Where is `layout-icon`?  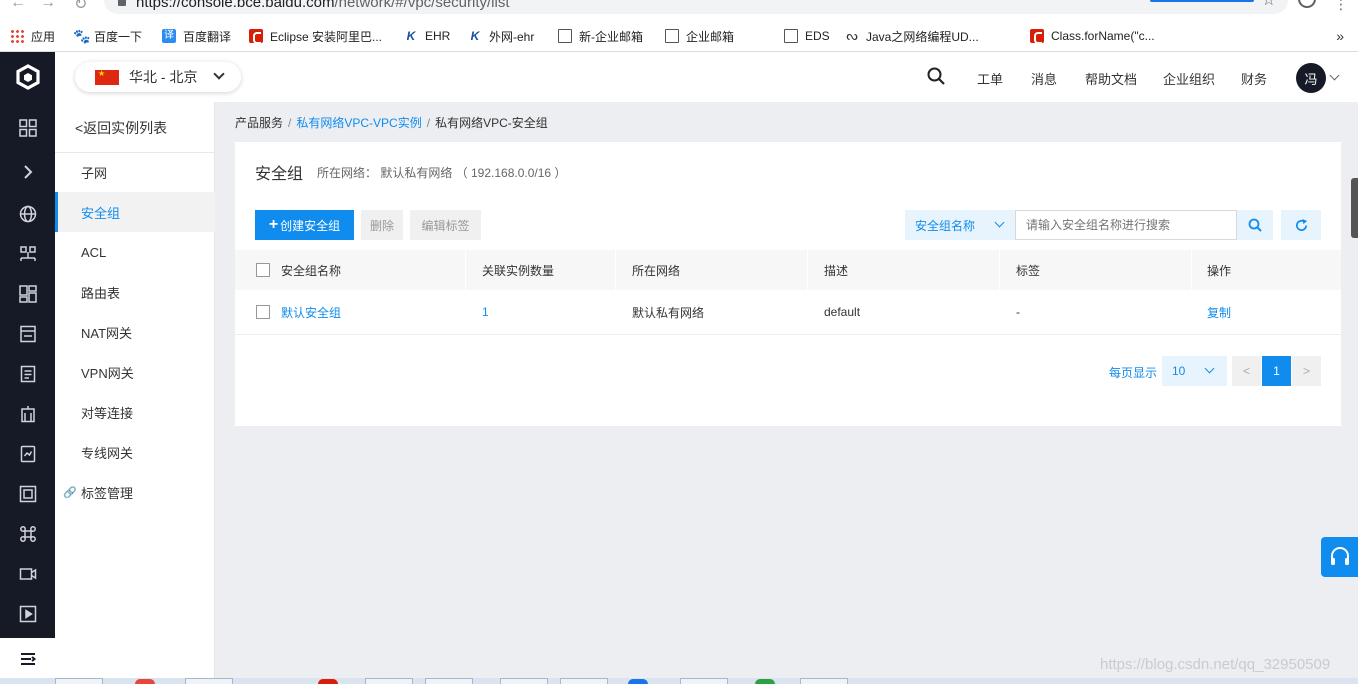
layout-icon is located at coordinates (27, 294).